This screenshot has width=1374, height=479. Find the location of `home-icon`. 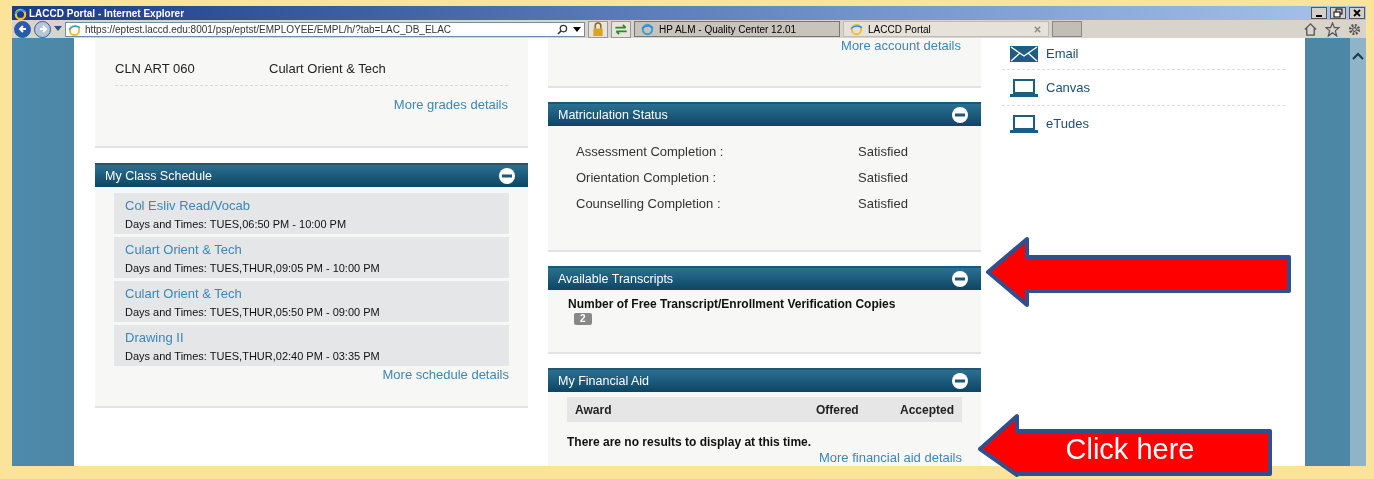

home-icon is located at coordinates (1310, 29).